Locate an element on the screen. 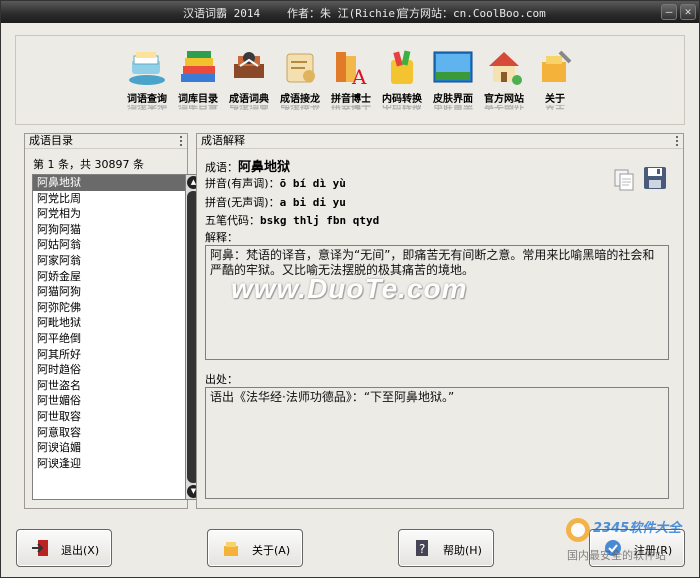 The width and height of the screenshot is (700, 578). list-item: 阿娇金屋 is located at coordinates (109, 277).